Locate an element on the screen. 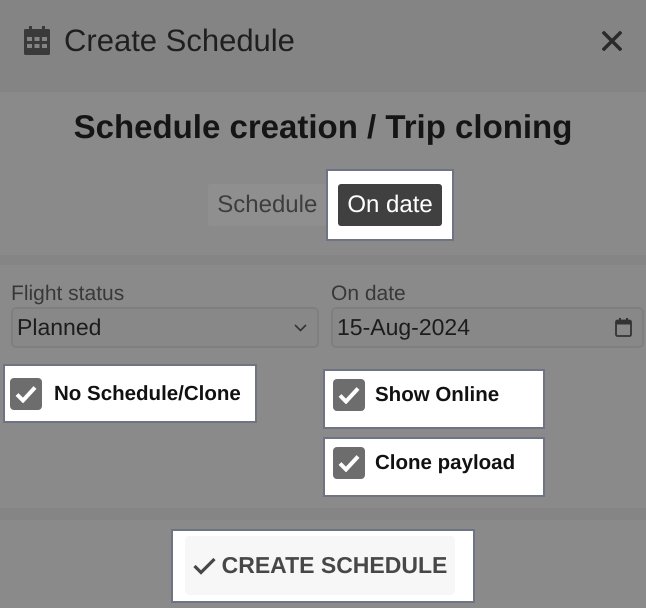 The width and height of the screenshot is (646, 608). field-label: Flight status is located at coordinates (68, 294).